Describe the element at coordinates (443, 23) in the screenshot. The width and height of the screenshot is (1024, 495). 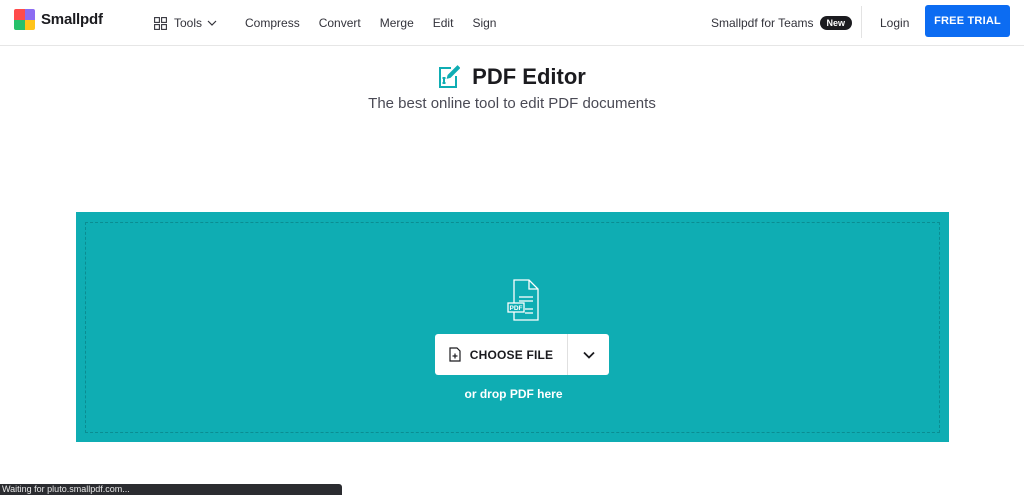
I see `nav-link-edit: Edit` at that location.